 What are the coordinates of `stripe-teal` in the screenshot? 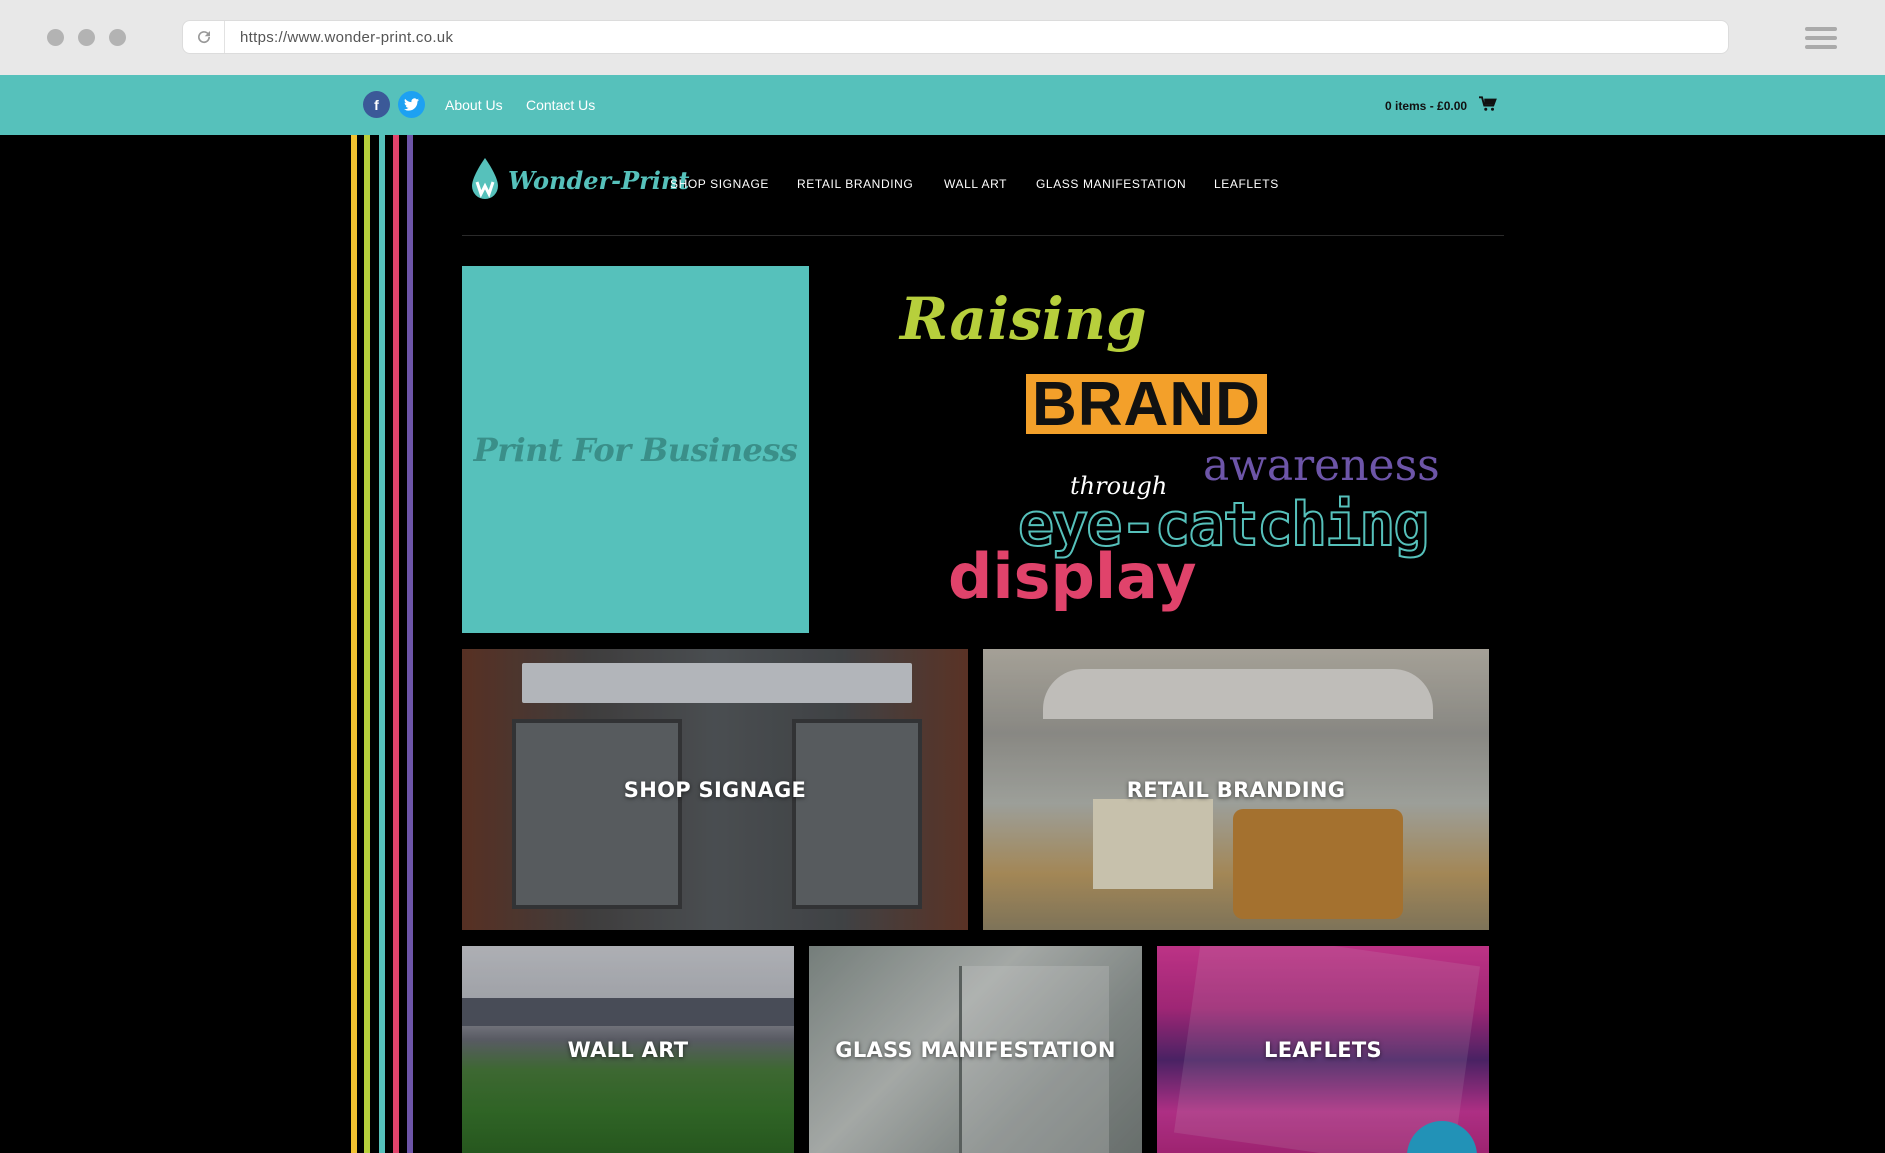 It's located at (382, 644).